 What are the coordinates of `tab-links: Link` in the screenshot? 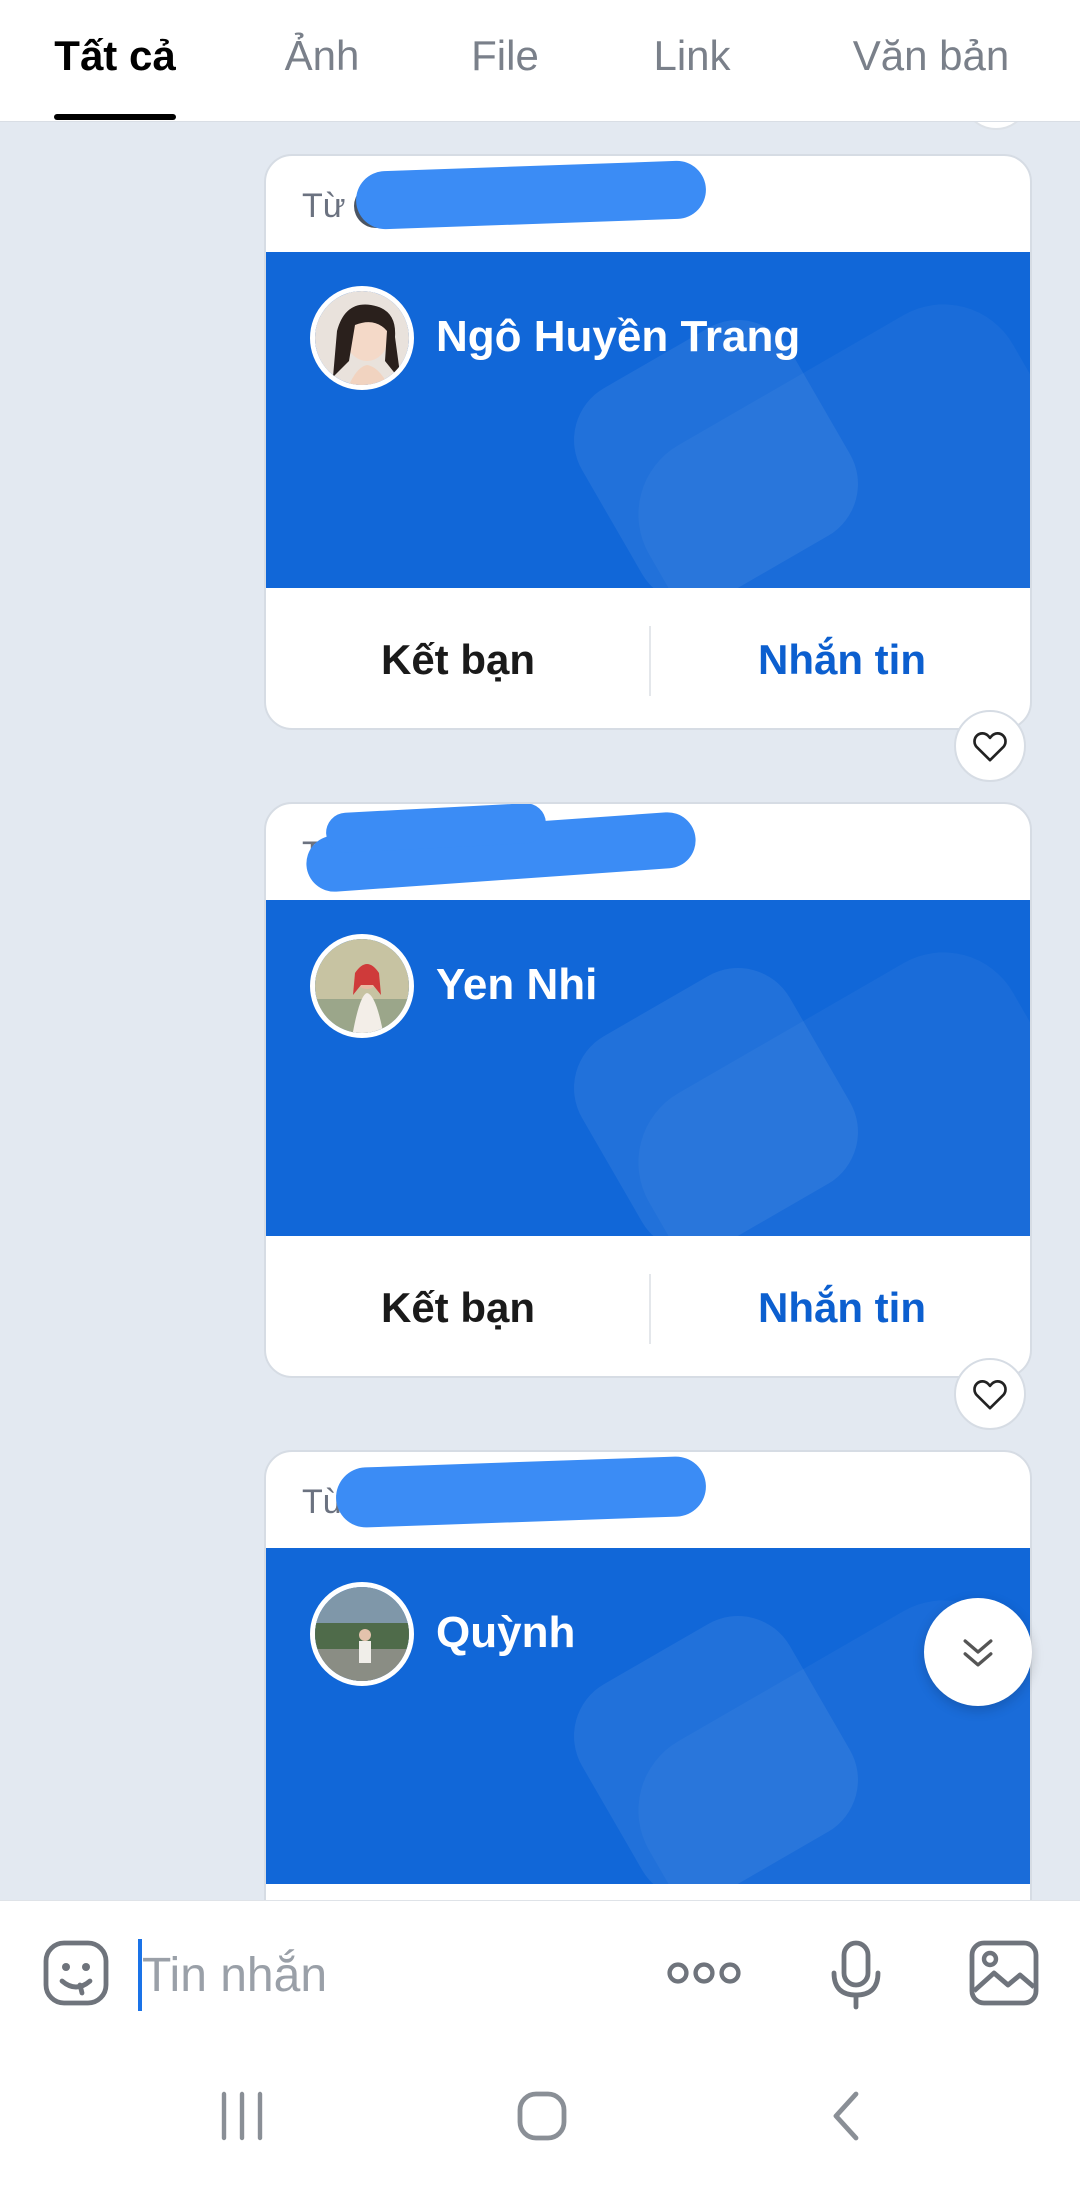 It's located at (692, 56).